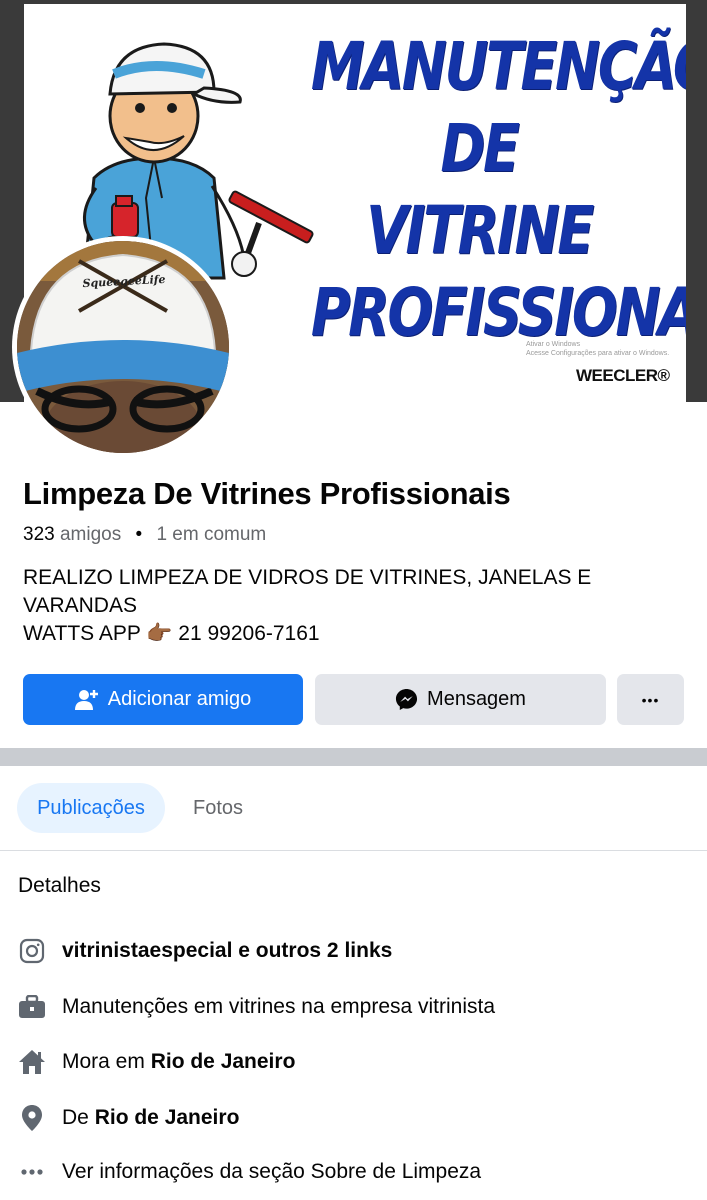 The image size is (707, 1200). I want to click on cap-photo-illustration, so click(123, 347).